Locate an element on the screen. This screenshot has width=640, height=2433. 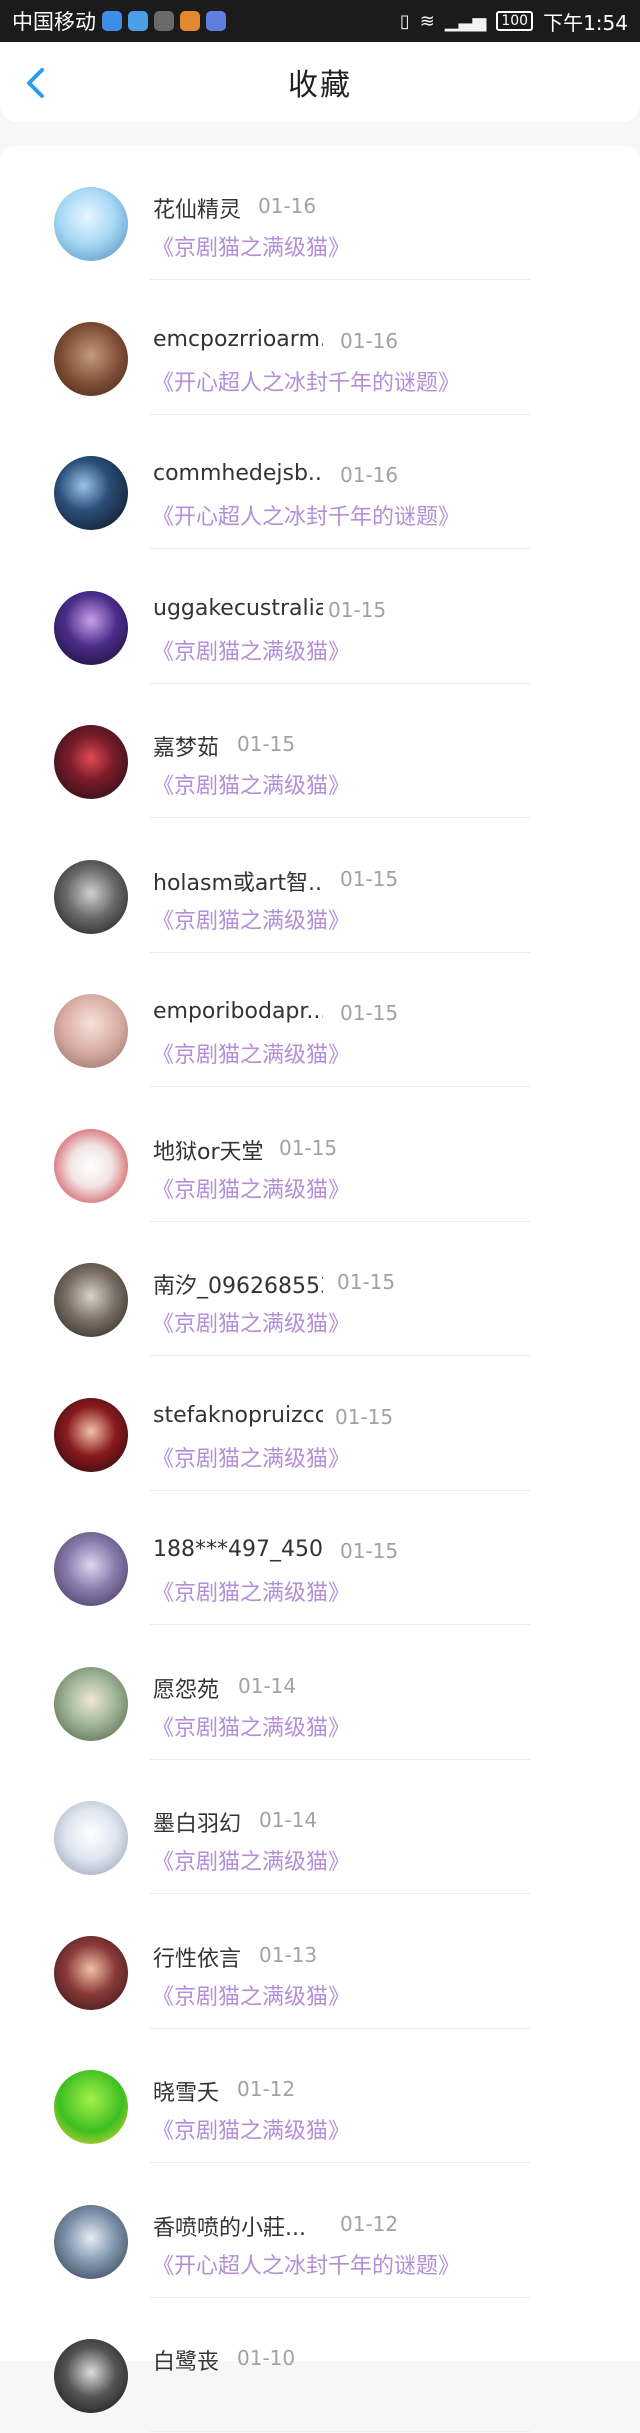
list-item: 墨白羽幻 01-14 《京剧猫之满级猫》 is located at coordinates (320, 1827).